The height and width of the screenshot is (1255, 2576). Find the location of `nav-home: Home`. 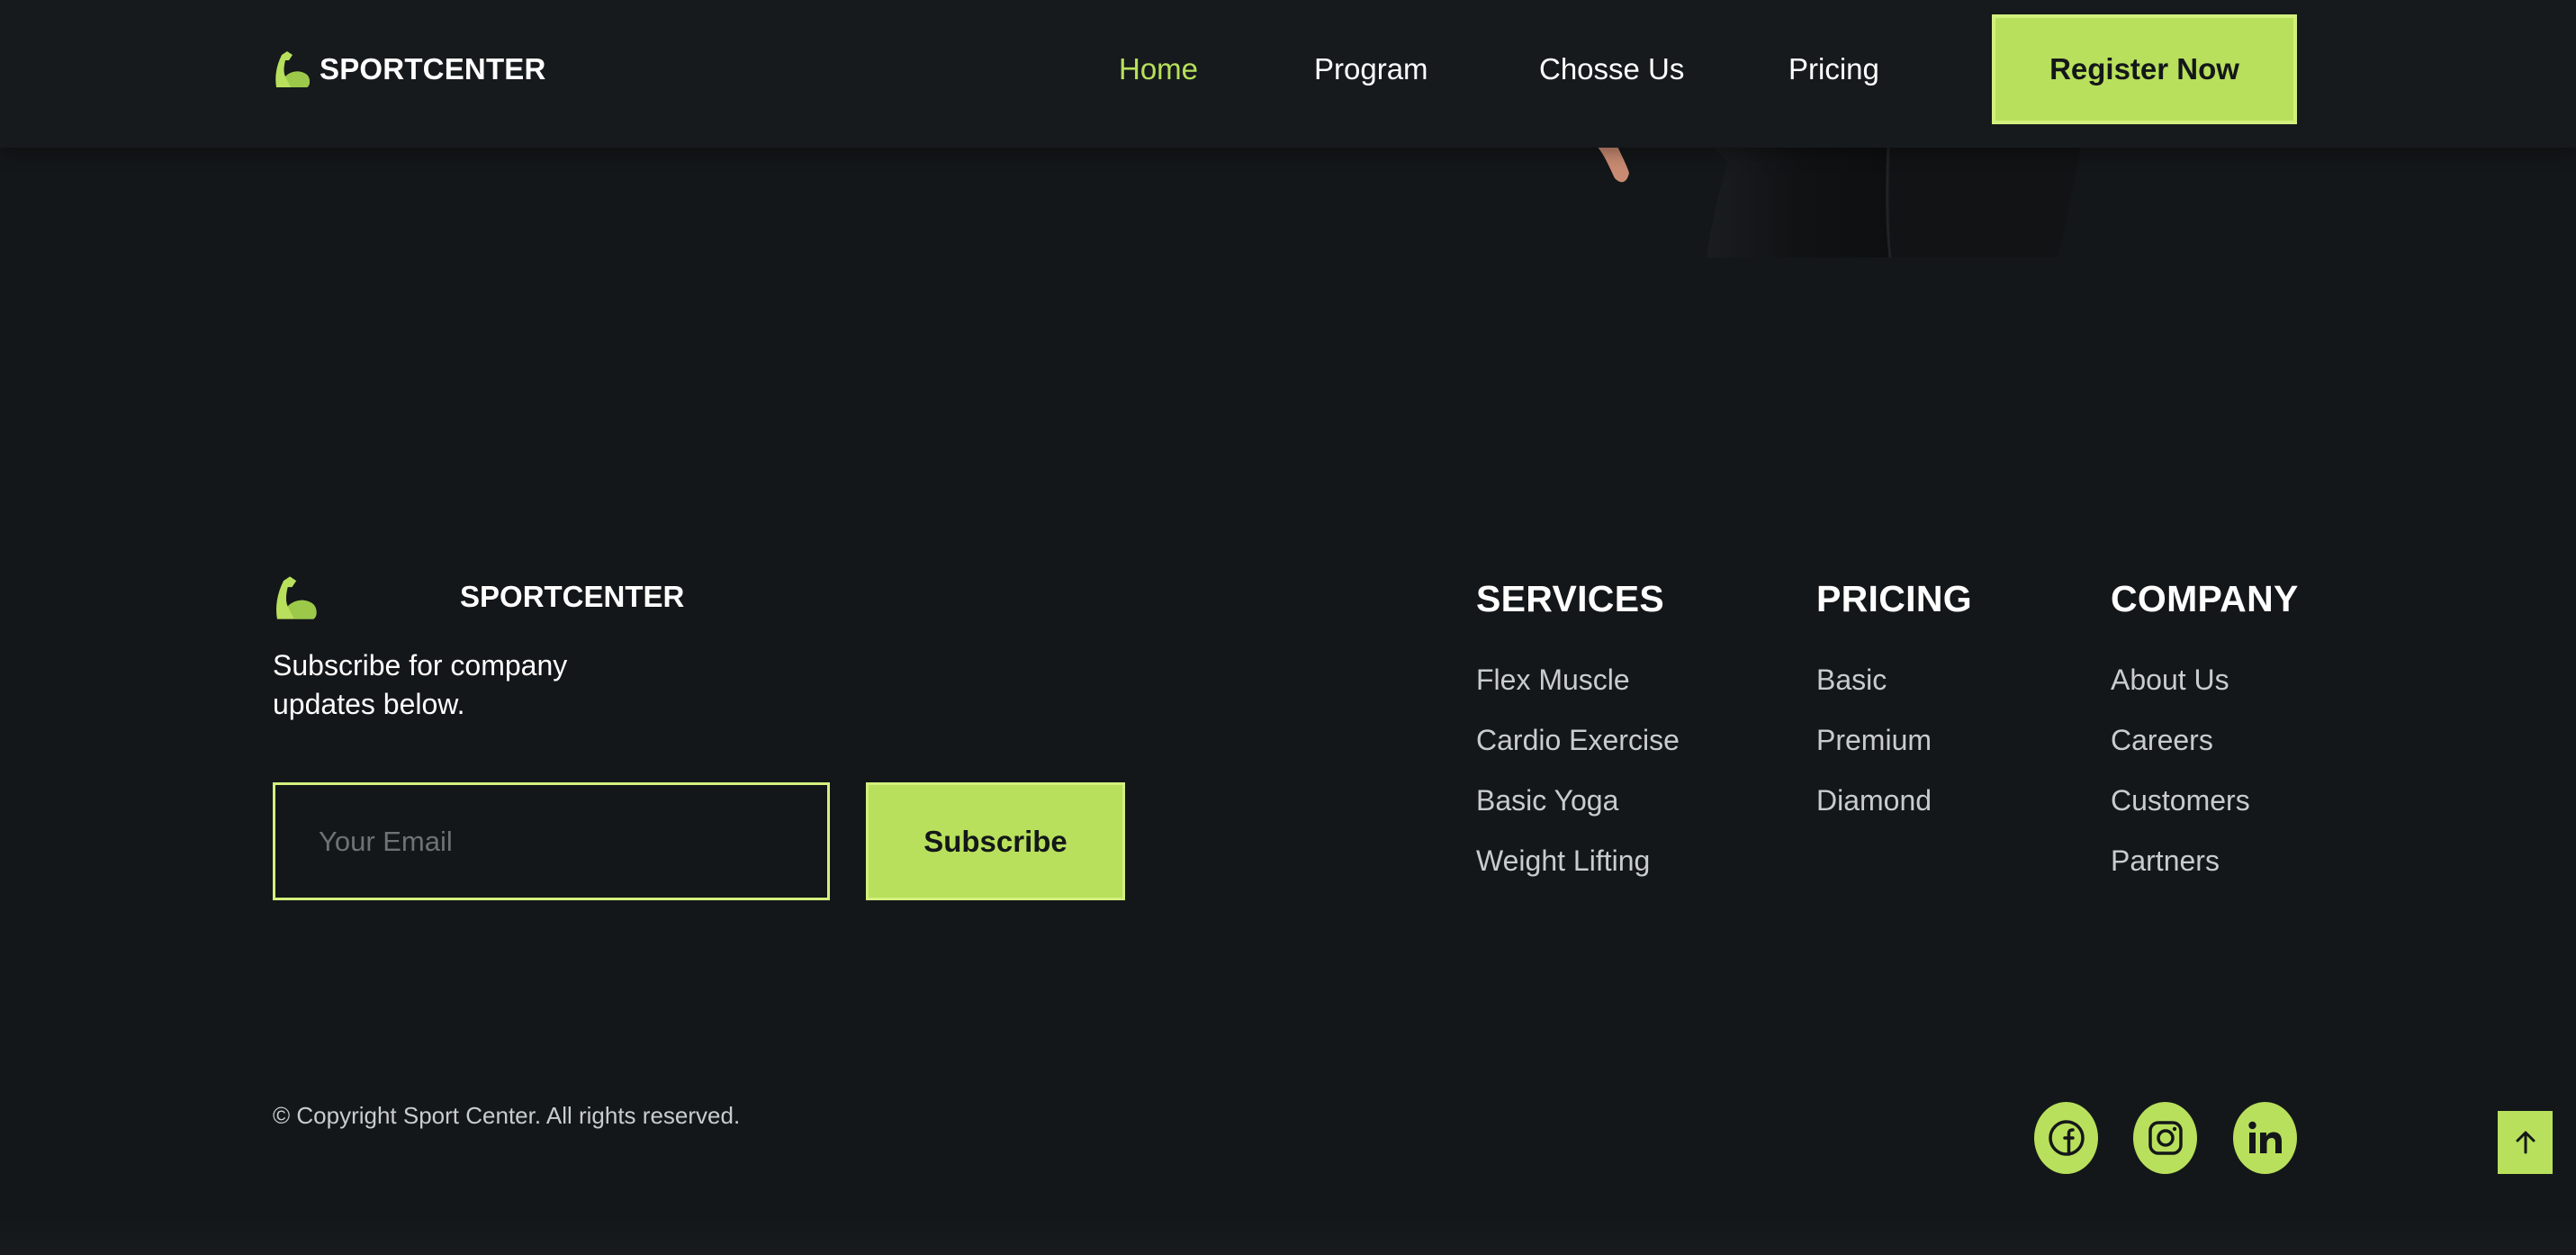

nav-home: Home is located at coordinates (1158, 69).